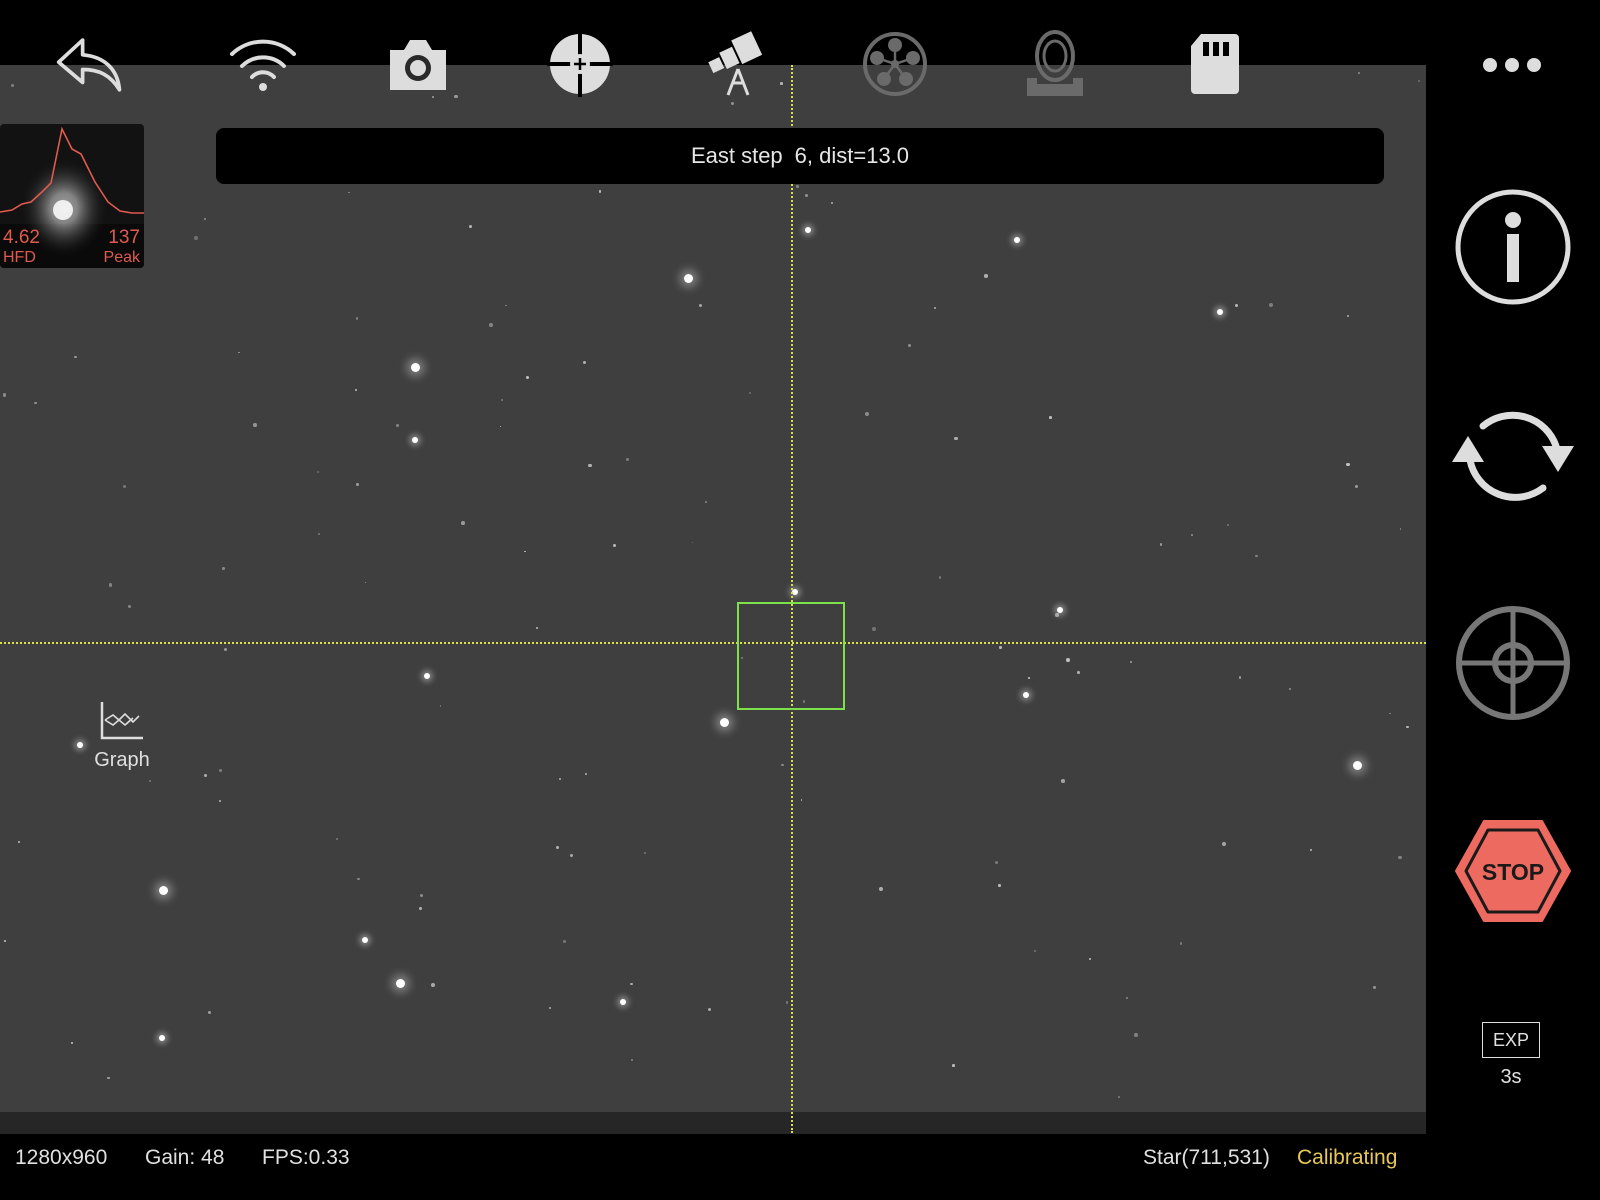 The width and height of the screenshot is (1600, 1200). I want to click on message-direction: East step, so click(736, 155).